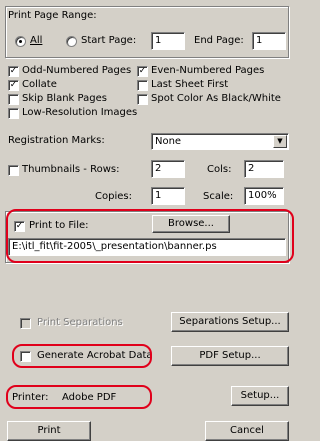  What do you see at coordinates (64, 99) in the screenshot?
I see `skip-blank-label: Skip Blank Pages` at bounding box center [64, 99].